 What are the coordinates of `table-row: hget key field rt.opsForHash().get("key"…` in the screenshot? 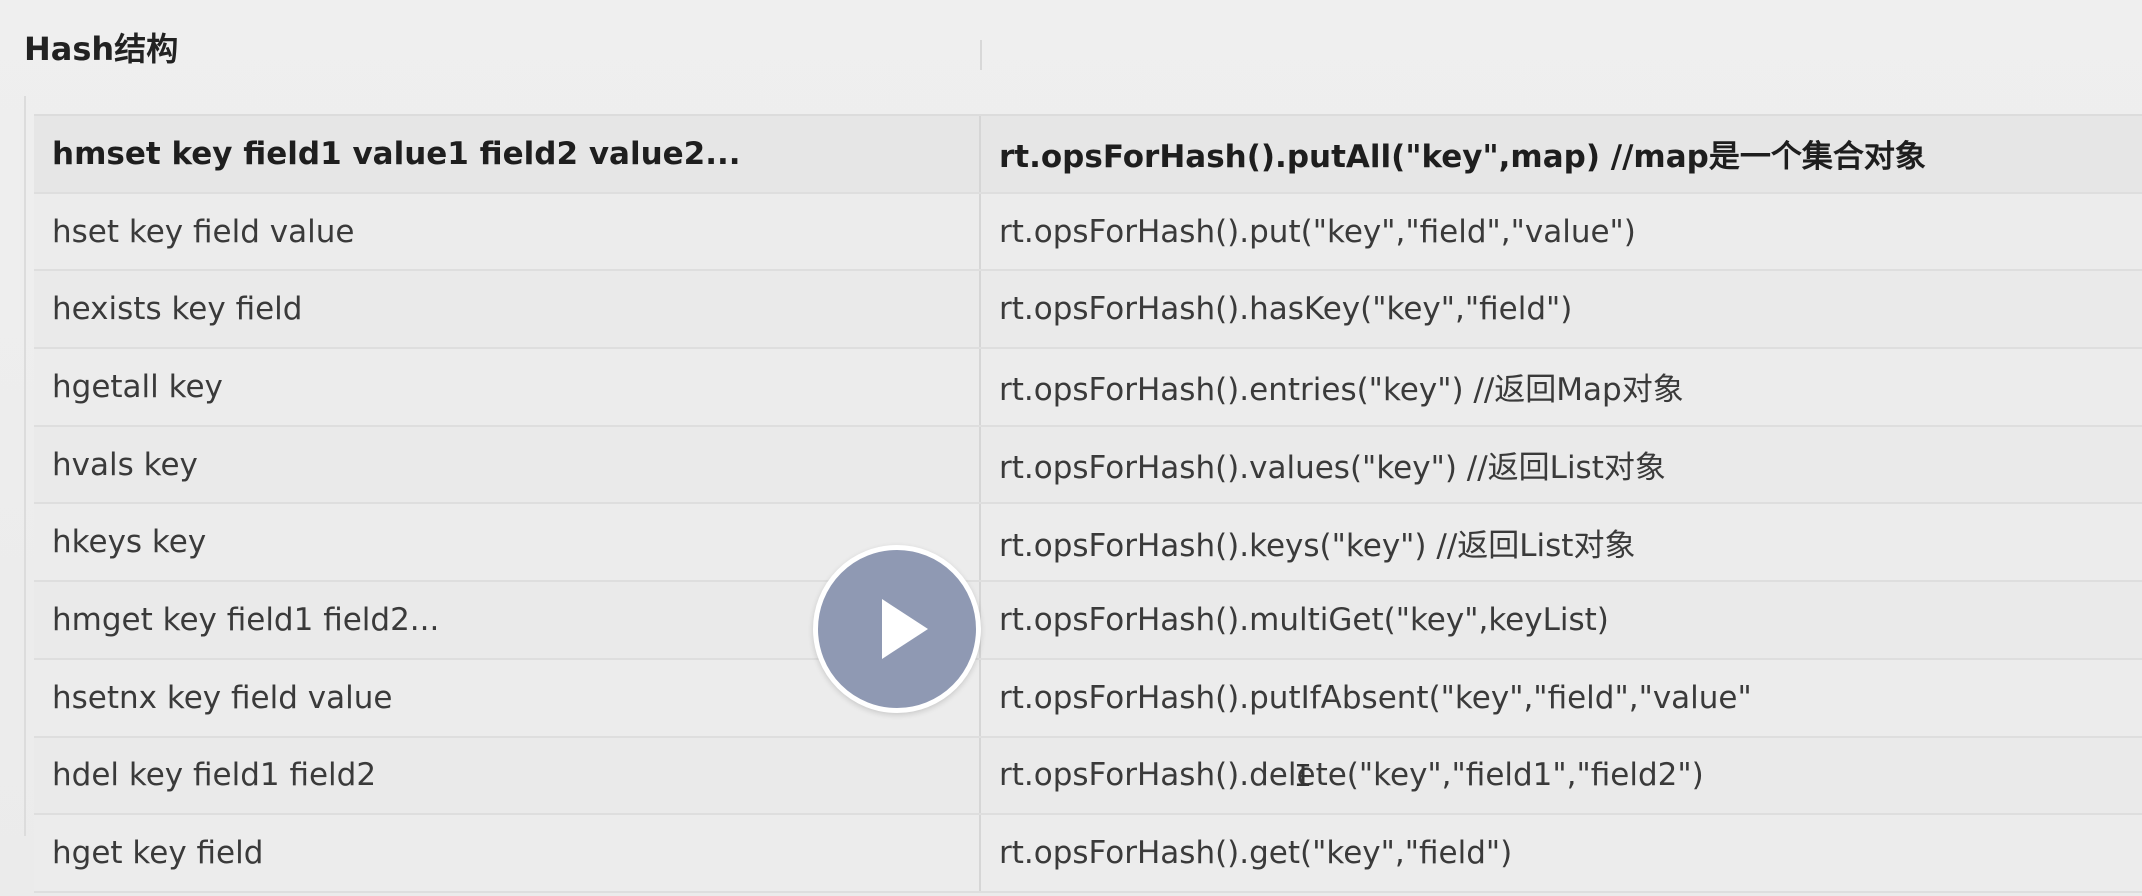 It's located at (1088, 853).